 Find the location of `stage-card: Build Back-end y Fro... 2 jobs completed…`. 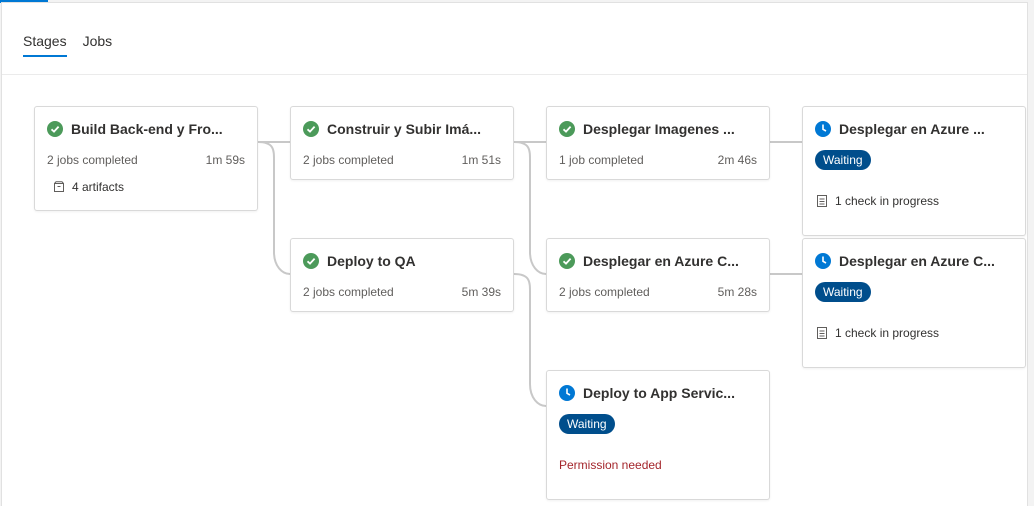

stage-card: Build Back-end y Fro... 2 jobs completed… is located at coordinates (146, 158).